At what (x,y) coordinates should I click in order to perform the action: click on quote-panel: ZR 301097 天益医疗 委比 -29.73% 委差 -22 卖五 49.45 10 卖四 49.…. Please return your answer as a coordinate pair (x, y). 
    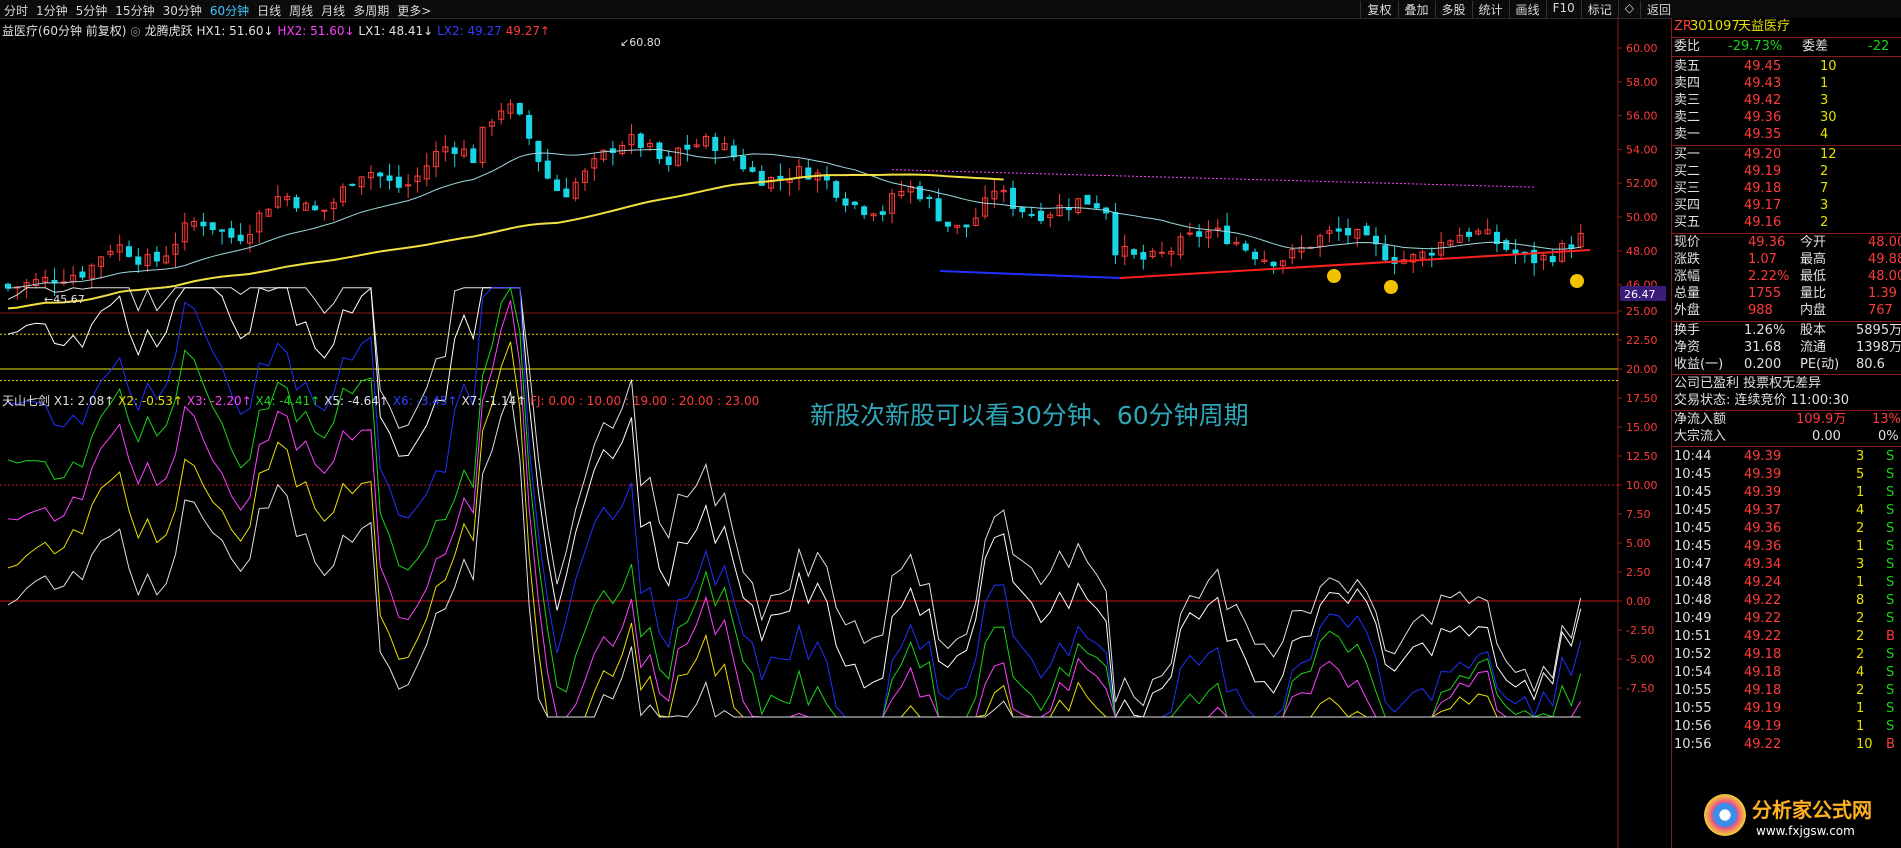
    Looking at the image, I should click on (1786, 433).